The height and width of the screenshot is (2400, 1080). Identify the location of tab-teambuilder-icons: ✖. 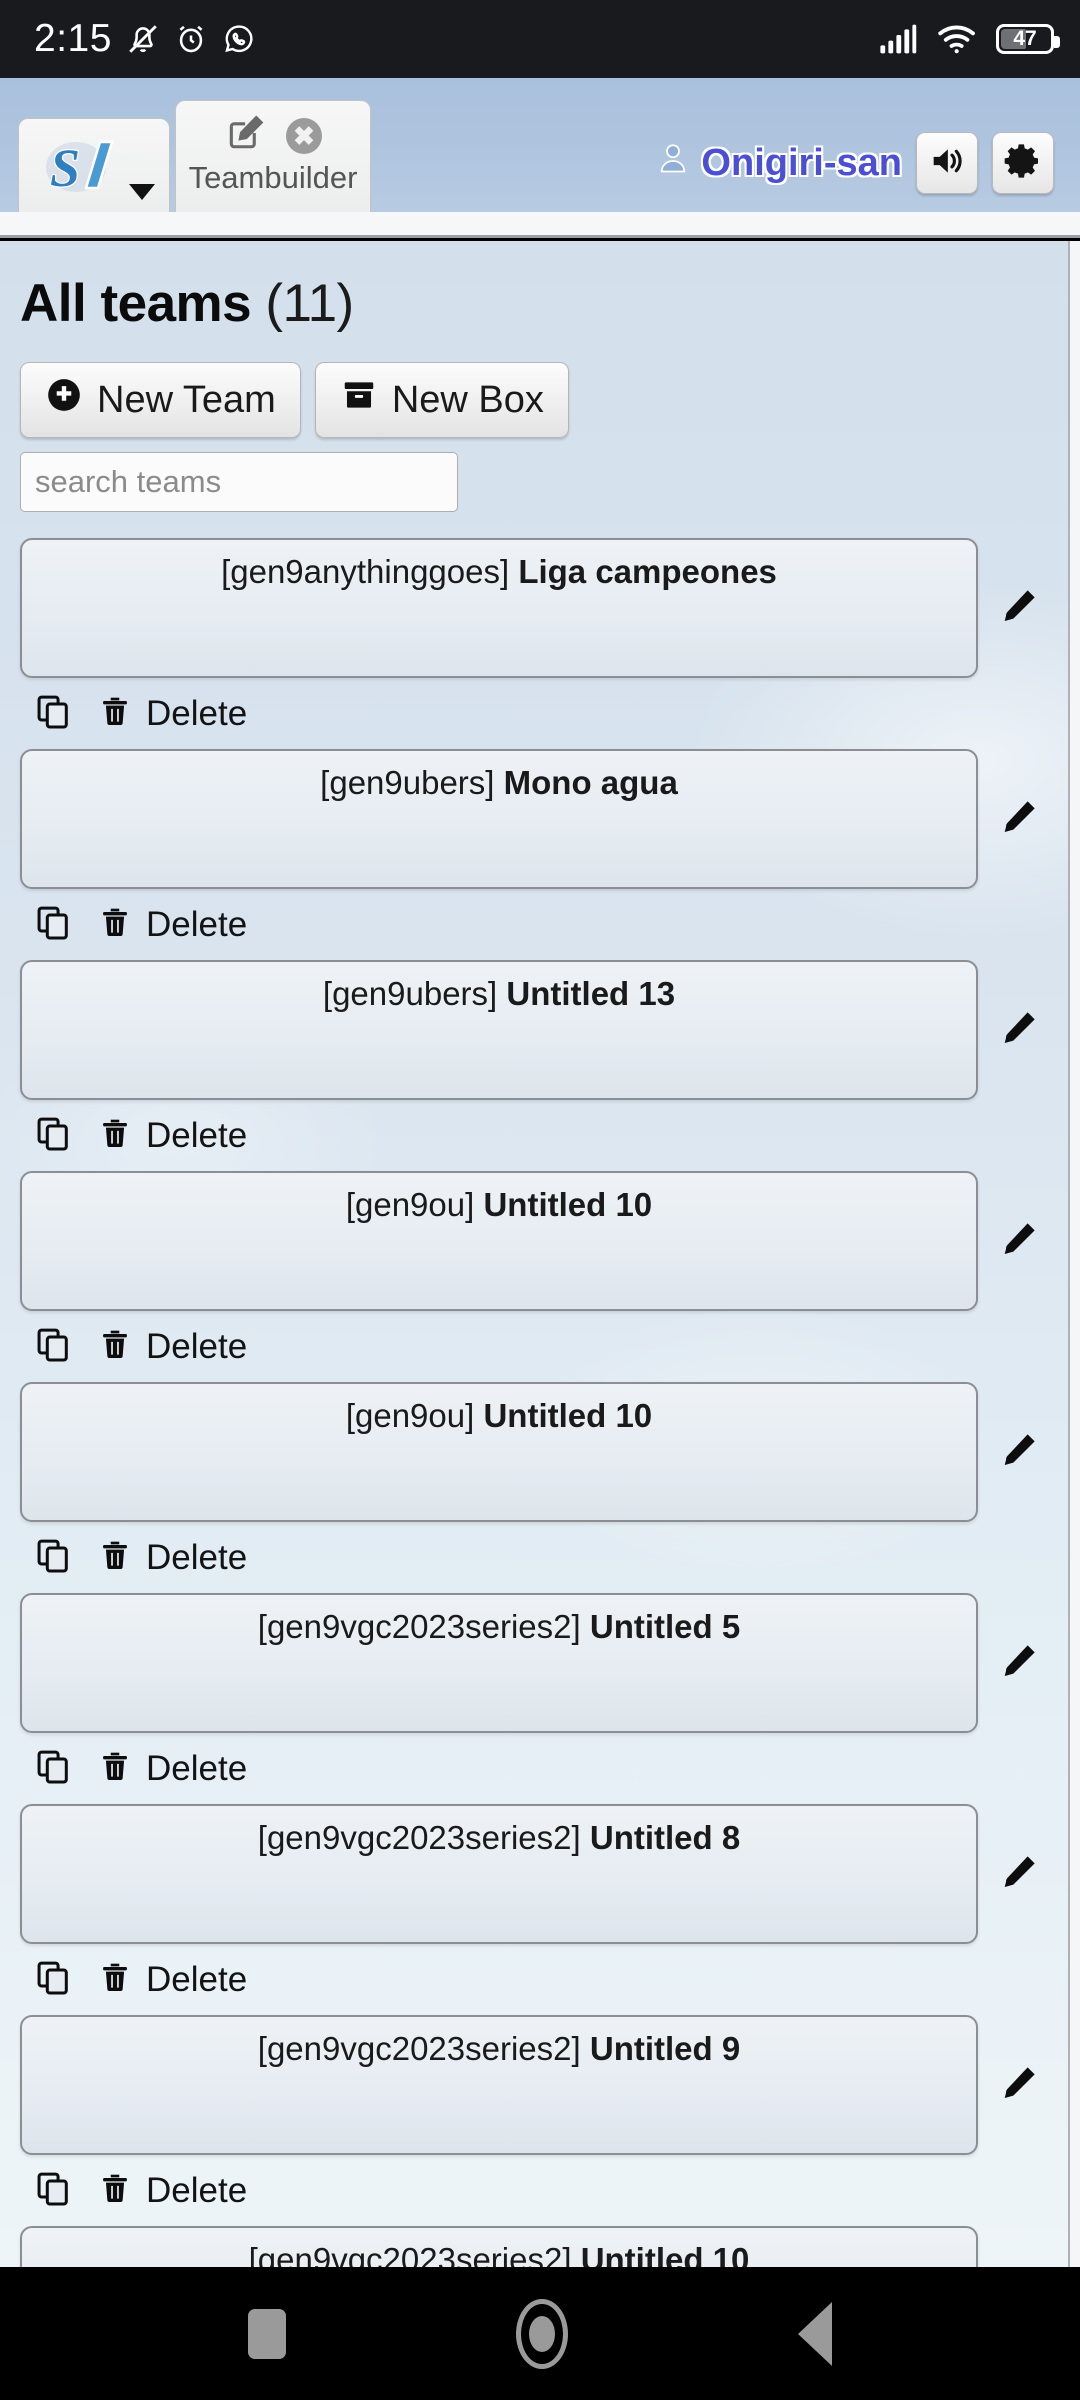
(273, 135).